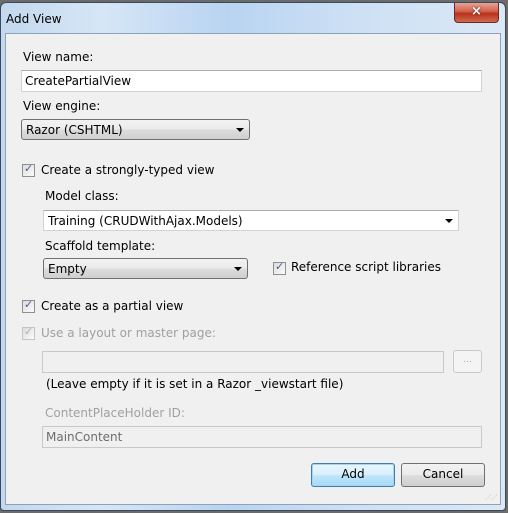 This screenshot has height=513, width=508. Describe the element at coordinates (145, 221) in the screenshot. I see `model-class-value: Training (CRUDWithAjax.Models)` at that location.